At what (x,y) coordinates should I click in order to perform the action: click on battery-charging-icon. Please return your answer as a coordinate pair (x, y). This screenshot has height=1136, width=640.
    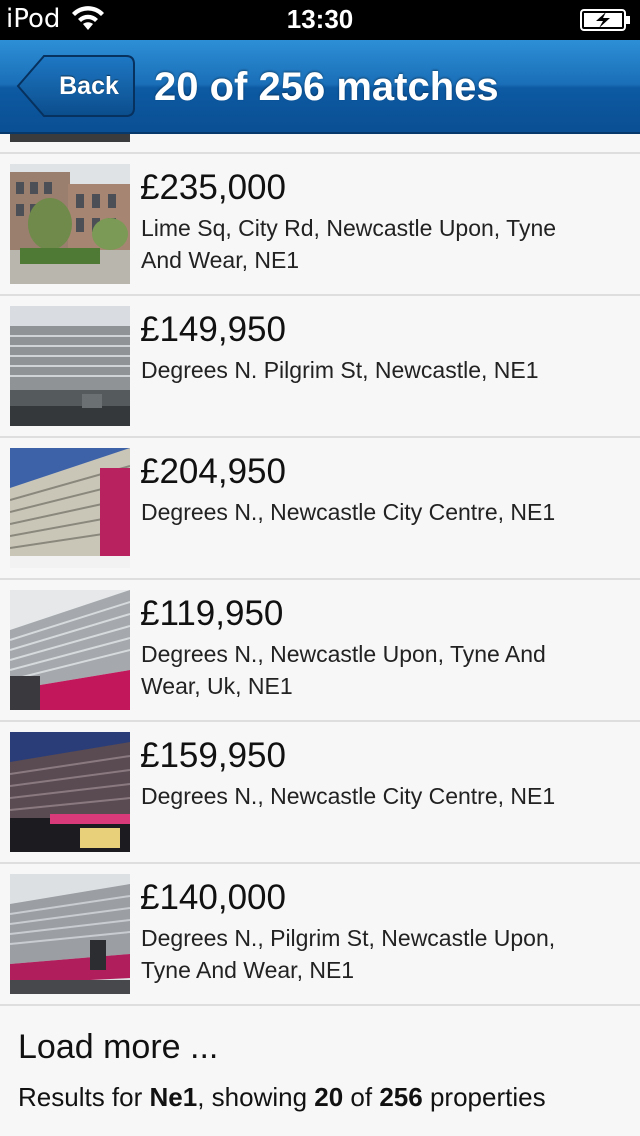
    Looking at the image, I should click on (605, 20).